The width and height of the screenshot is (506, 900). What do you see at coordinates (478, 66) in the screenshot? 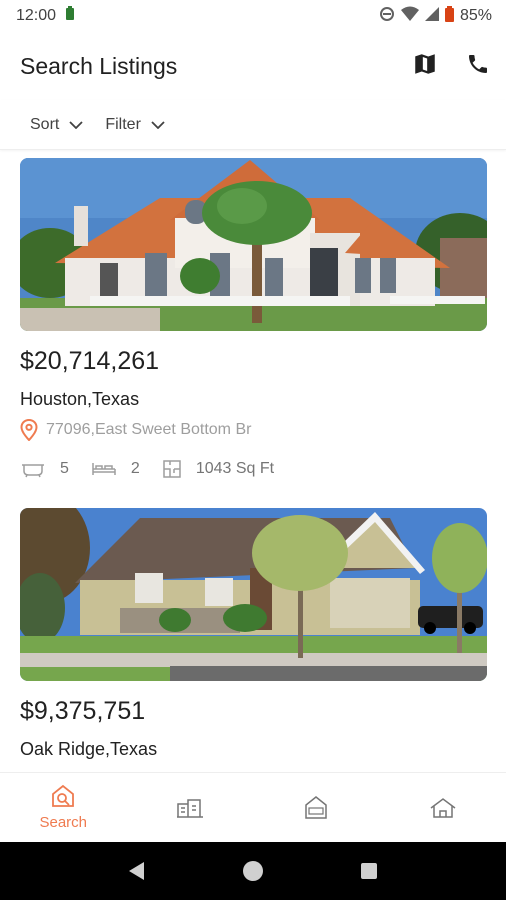
I see `phone-icon` at bounding box center [478, 66].